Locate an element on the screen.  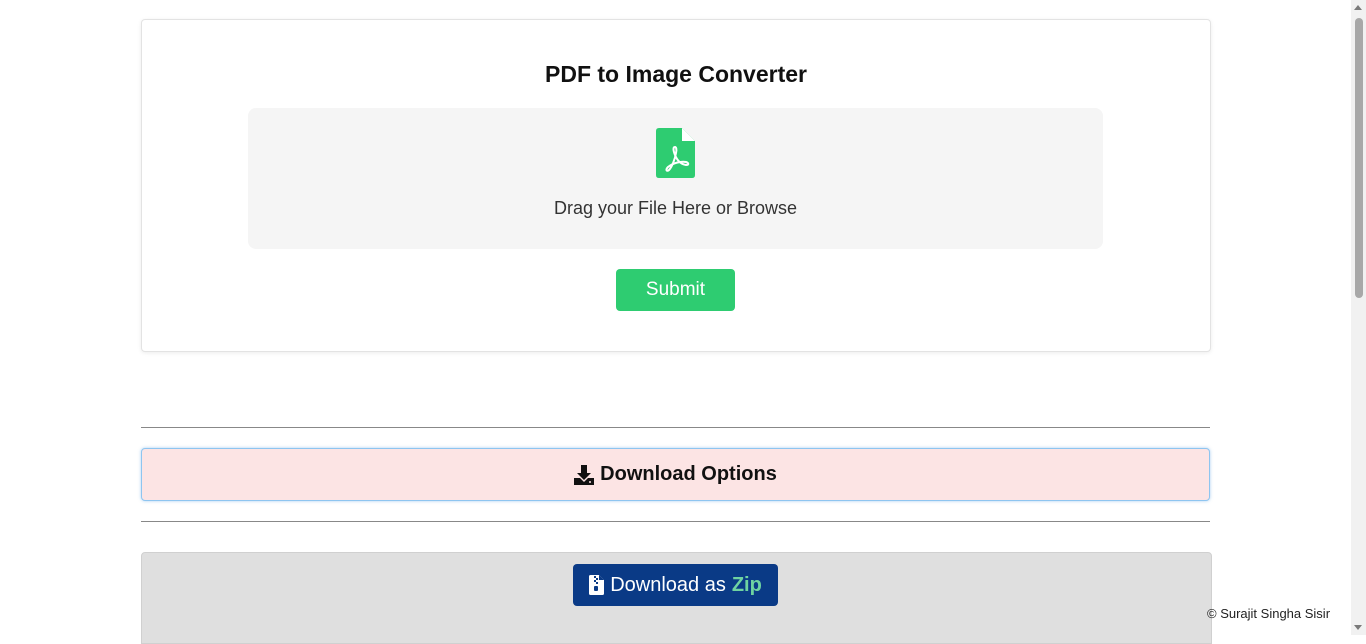
dropzone-text: Drag your File Here or Browse is located at coordinates (675, 208).